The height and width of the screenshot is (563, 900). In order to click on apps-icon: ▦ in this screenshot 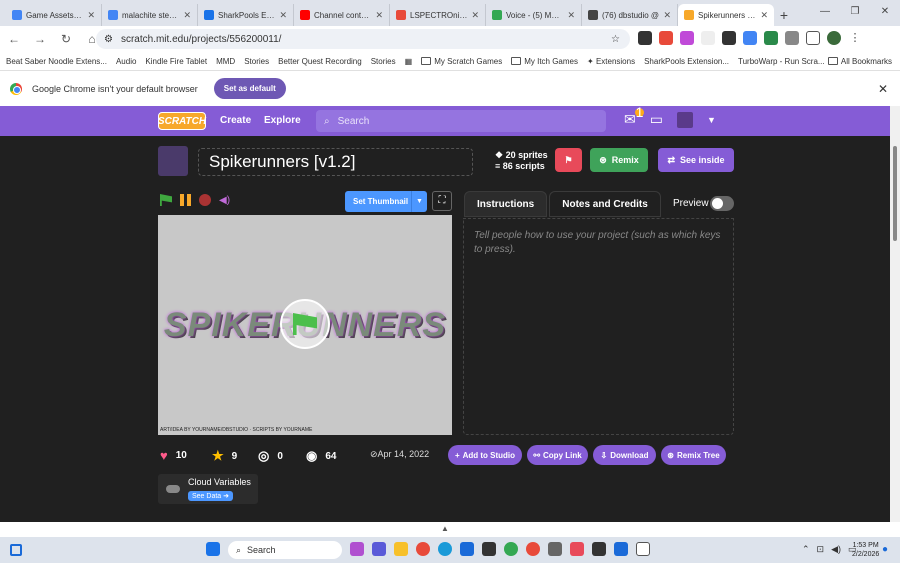, I will do `click(409, 61)`.